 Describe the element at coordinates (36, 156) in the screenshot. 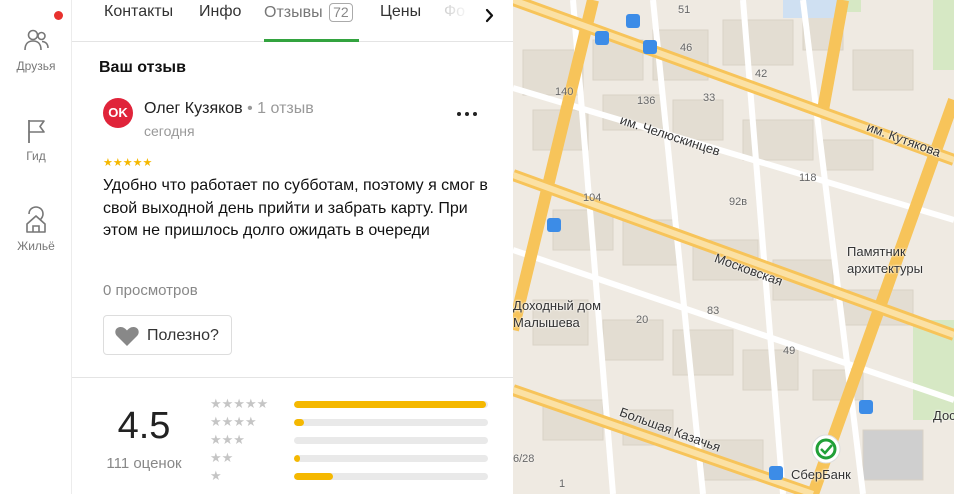

I see `rail-label-guide: Гид` at that location.